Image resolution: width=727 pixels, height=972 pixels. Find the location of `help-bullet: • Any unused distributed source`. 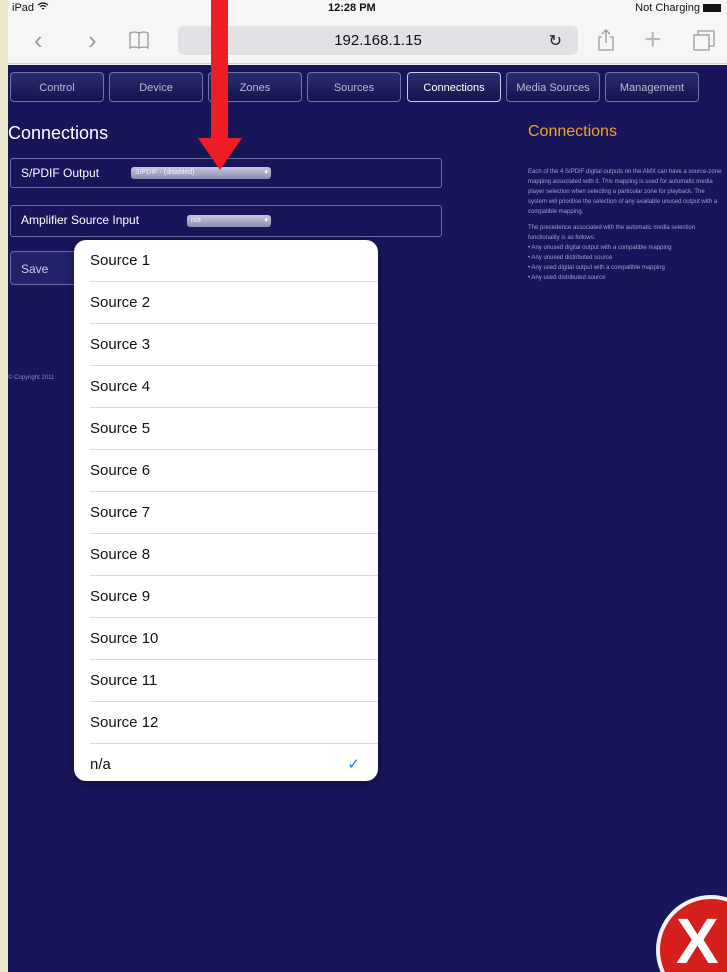

help-bullet: • Any unused distributed source is located at coordinates (570, 258).